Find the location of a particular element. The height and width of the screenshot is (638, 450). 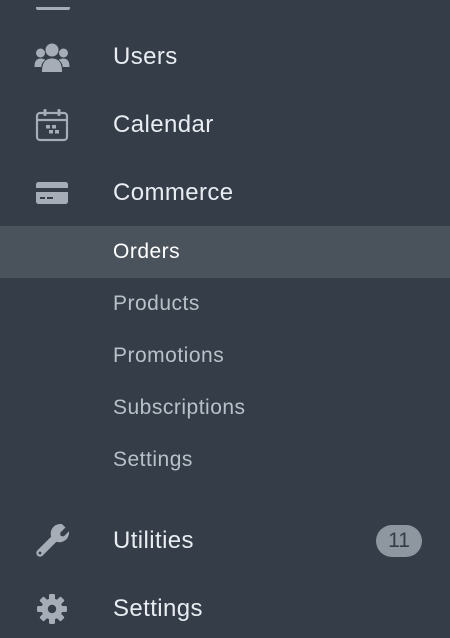

nav-item-calendar: Calendar is located at coordinates (225, 125).